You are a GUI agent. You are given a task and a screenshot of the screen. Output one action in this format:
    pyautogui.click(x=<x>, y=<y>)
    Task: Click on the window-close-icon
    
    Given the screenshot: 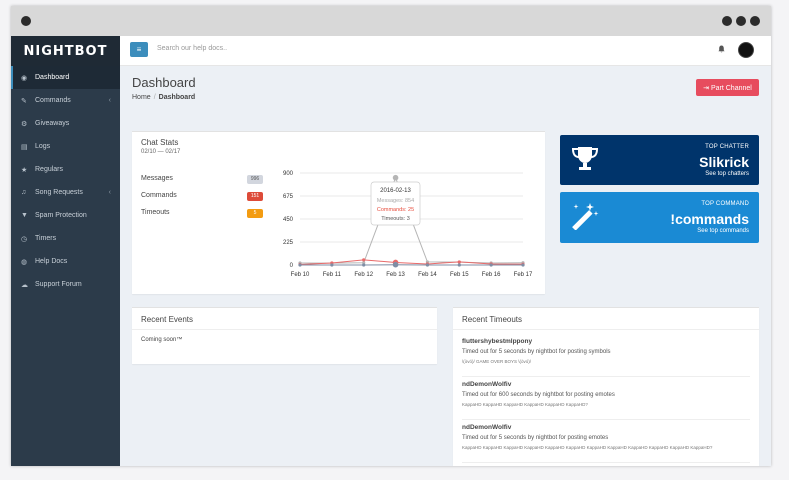 What is the action you would take?
    pyautogui.click(x=755, y=21)
    